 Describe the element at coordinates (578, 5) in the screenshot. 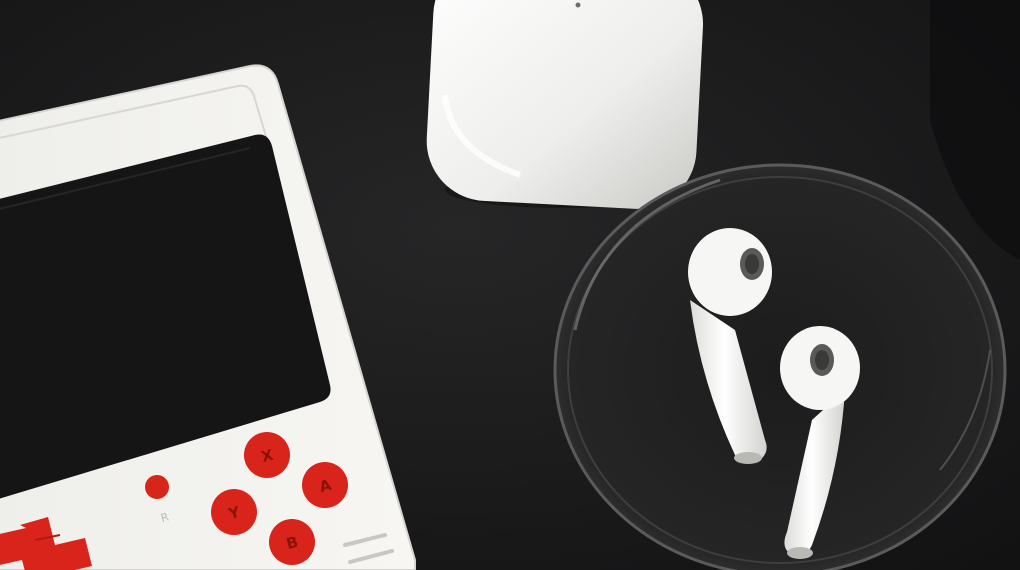

I see `case-indicator-dot` at that location.